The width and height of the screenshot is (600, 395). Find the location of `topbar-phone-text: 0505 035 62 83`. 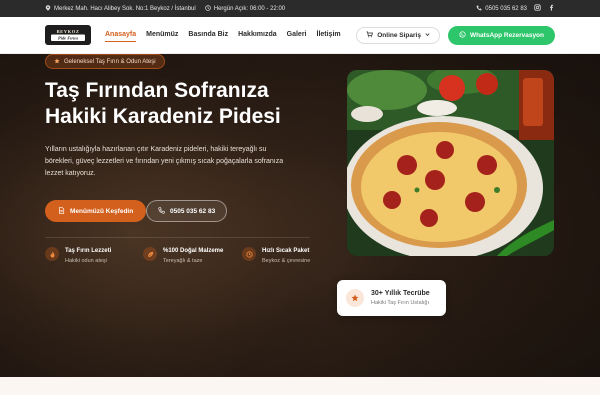

topbar-phone-text: 0505 035 62 83 is located at coordinates (506, 8).